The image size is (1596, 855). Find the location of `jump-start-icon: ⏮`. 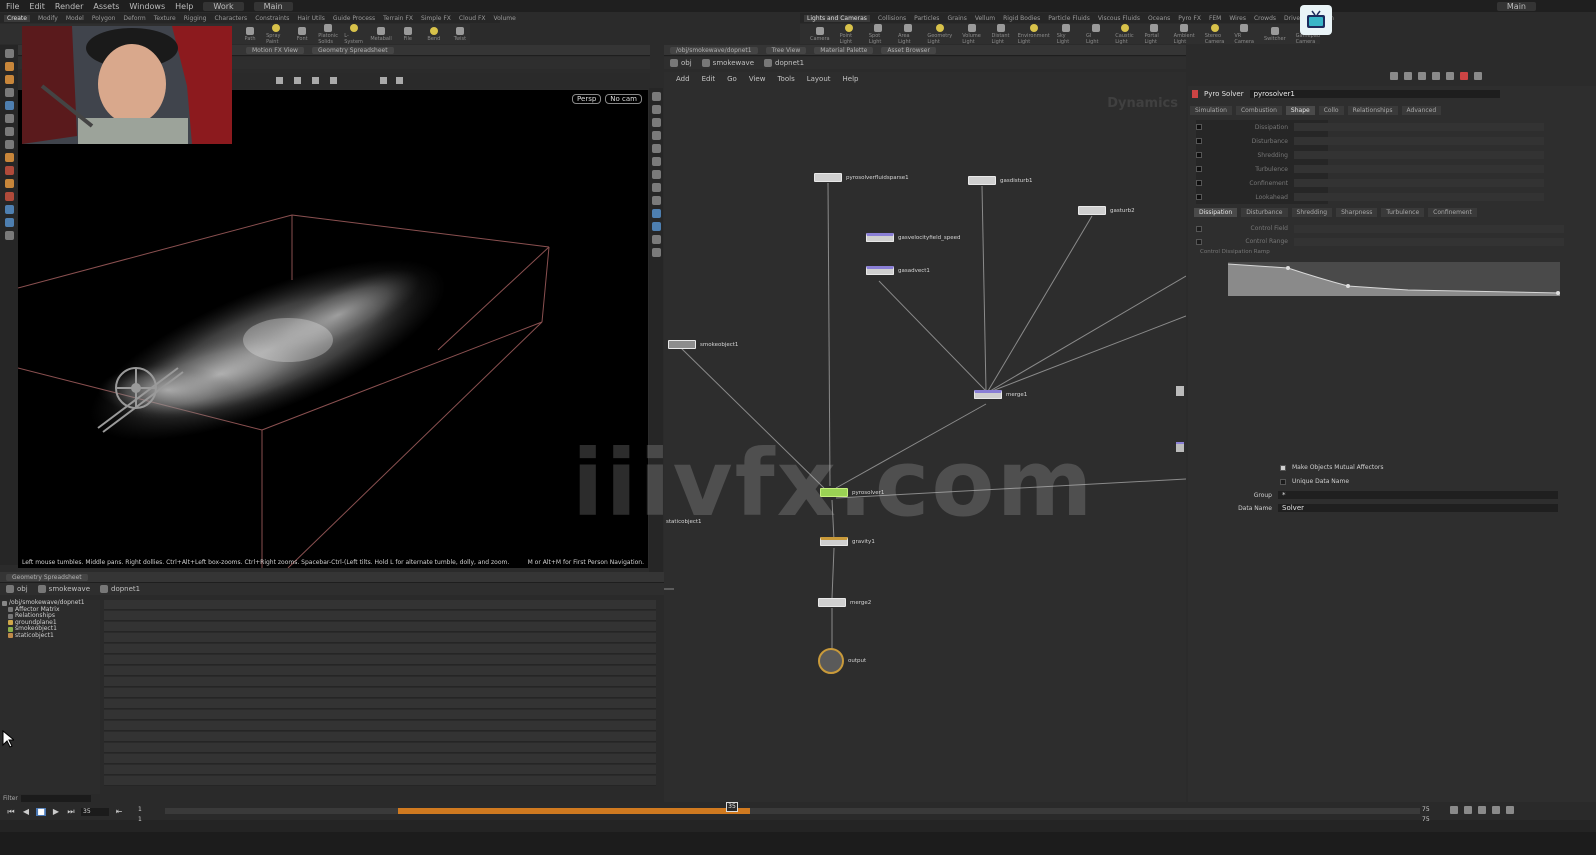

jump-start-icon: ⏮ is located at coordinates (11, 812).